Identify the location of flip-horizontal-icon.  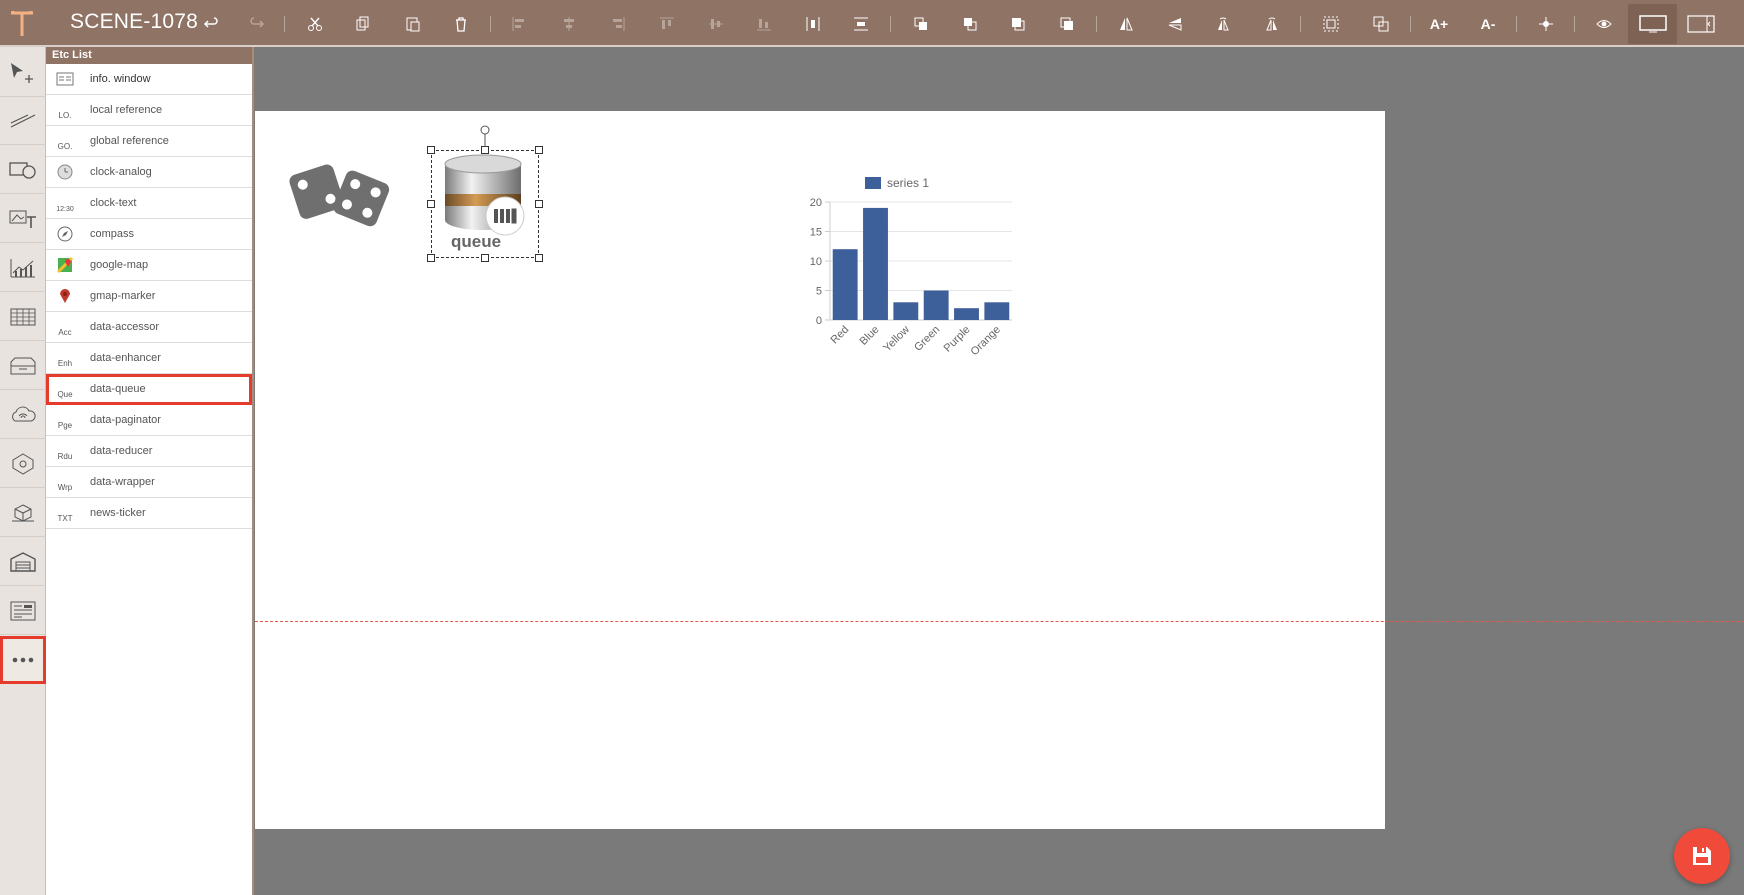
(1126, 24).